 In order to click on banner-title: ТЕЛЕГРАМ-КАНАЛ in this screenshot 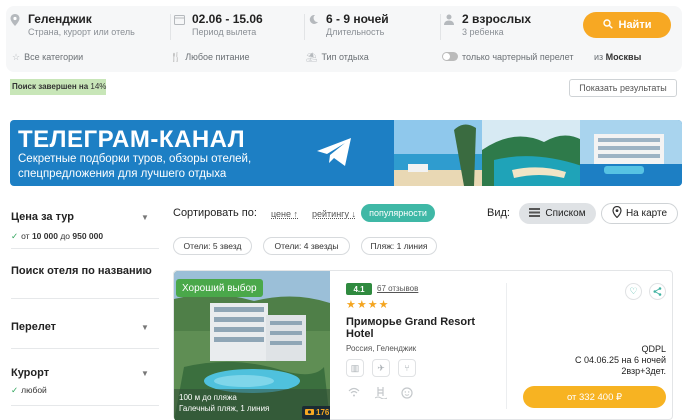, I will do `click(132, 139)`.